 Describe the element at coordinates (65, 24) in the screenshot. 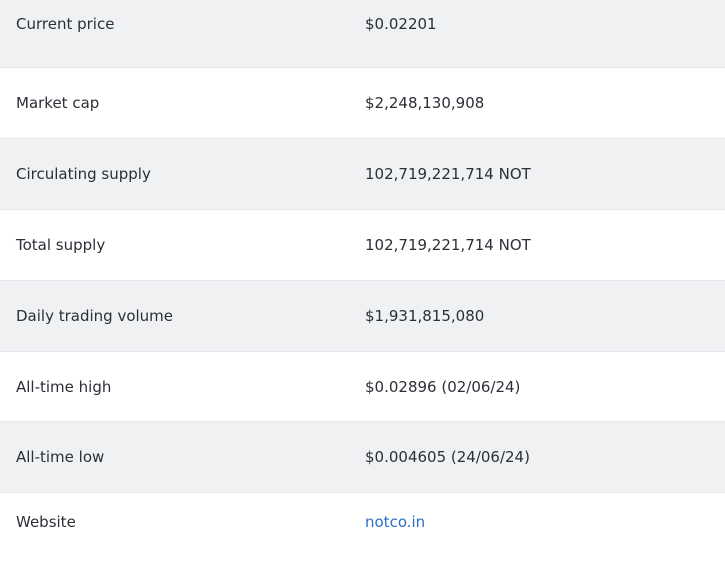

I see `stats-label: Current price` at that location.